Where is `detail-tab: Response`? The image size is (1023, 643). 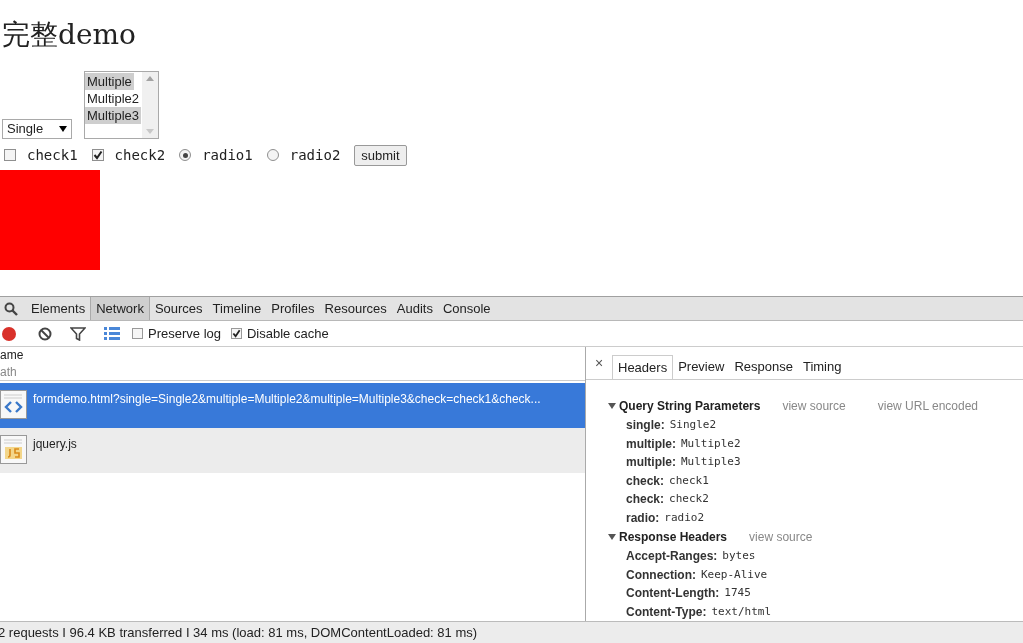
detail-tab: Response is located at coordinates (763, 367).